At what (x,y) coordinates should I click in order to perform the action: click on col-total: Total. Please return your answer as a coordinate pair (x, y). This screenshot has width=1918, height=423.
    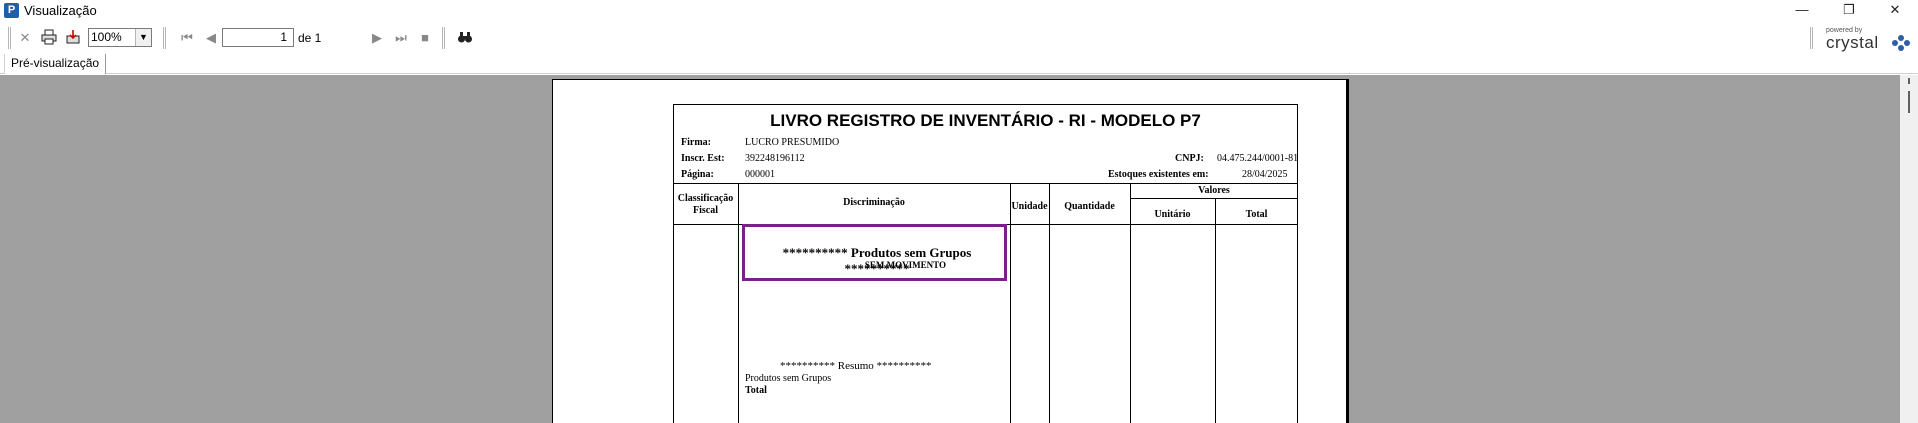
    Looking at the image, I should click on (1256, 214).